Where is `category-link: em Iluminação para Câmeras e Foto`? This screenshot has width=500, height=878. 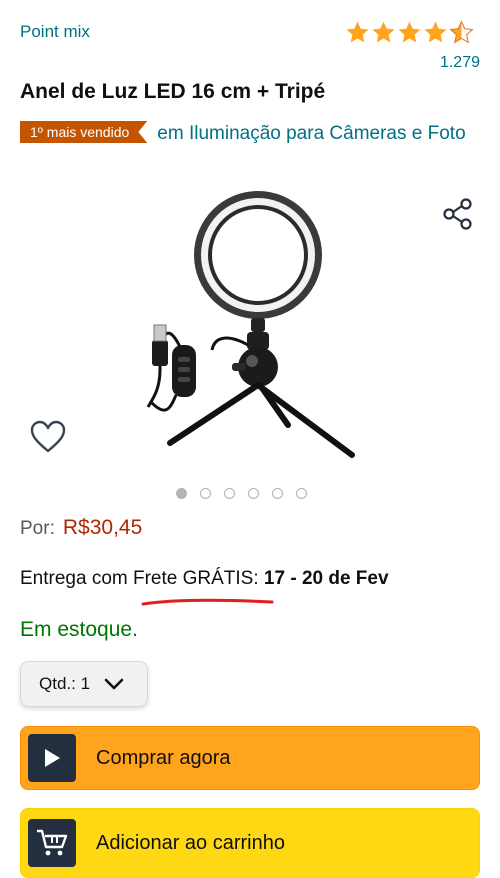
category-link: em Iluminação para Câmeras e Foto is located at coordinates (311, 133).